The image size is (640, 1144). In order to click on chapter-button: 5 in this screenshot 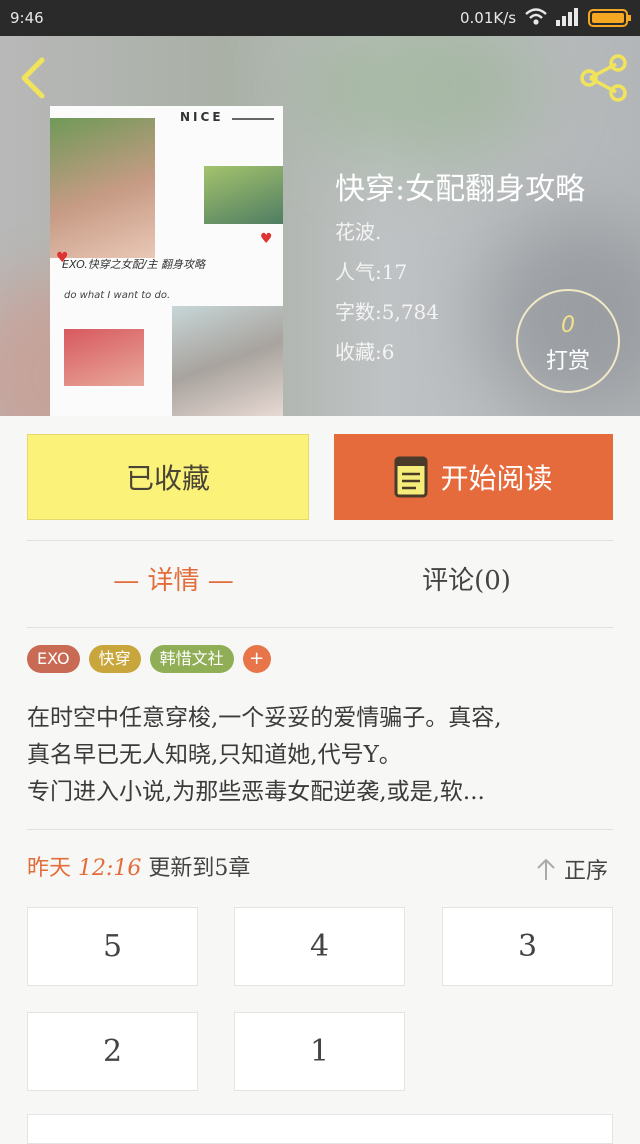, I will do `click(112, 946)`.